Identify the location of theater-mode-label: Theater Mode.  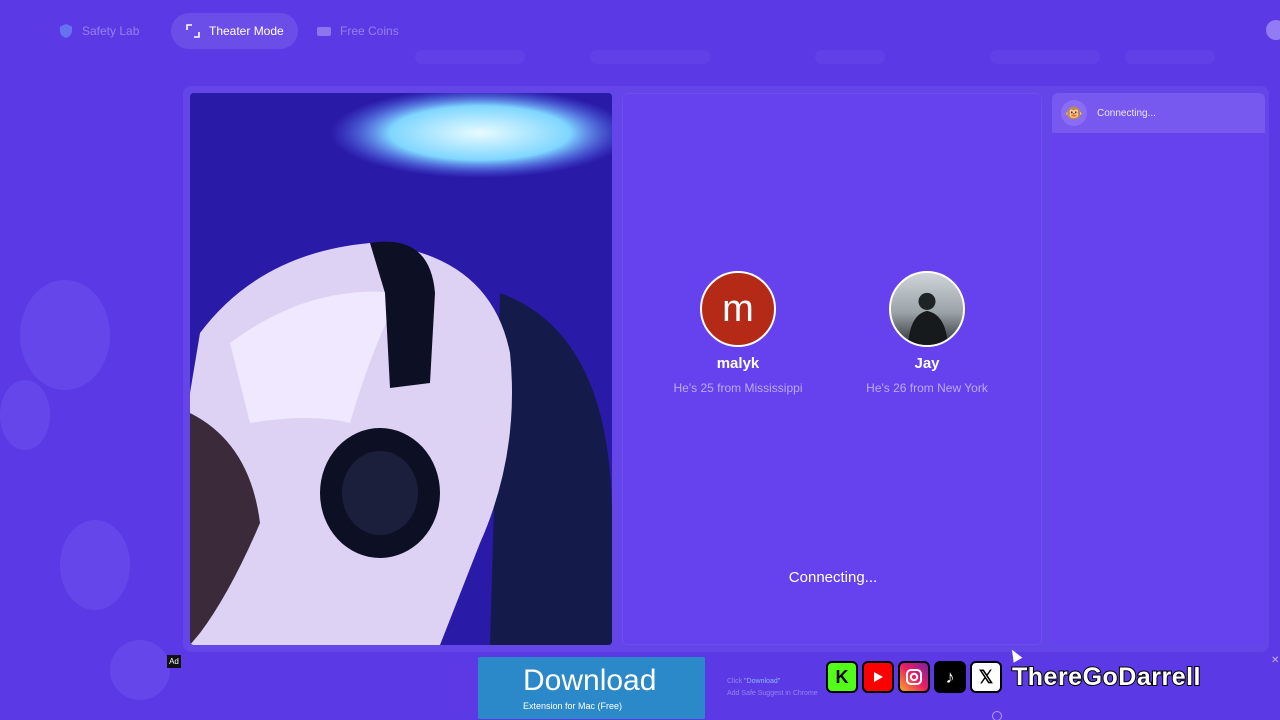
(246, 31).